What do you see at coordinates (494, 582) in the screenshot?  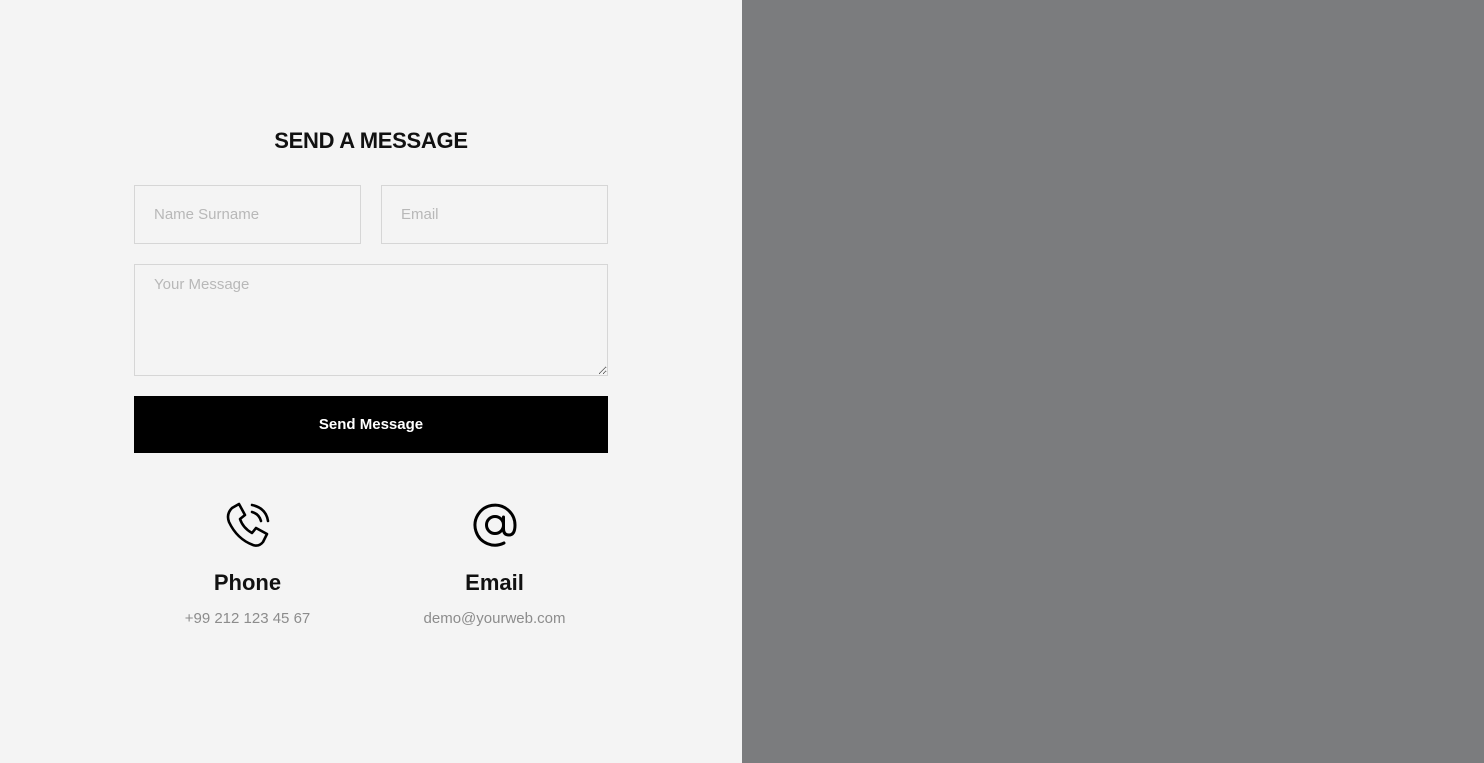 I see `contact-email-label: Email` at bounding box center [494, 582].